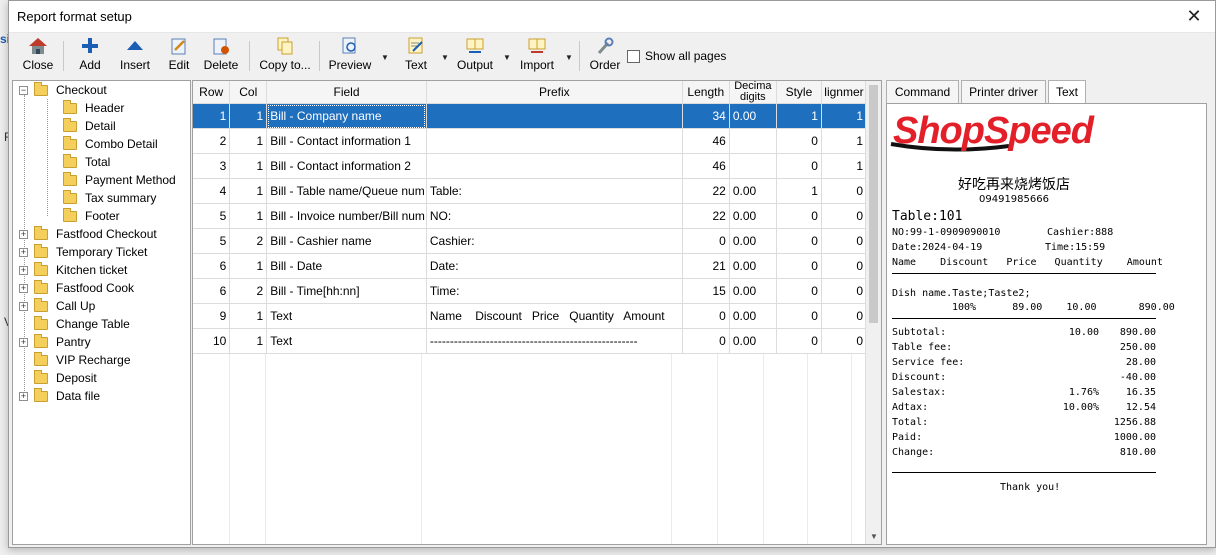  I want to click on tab-command: Command, so click(922, 91).